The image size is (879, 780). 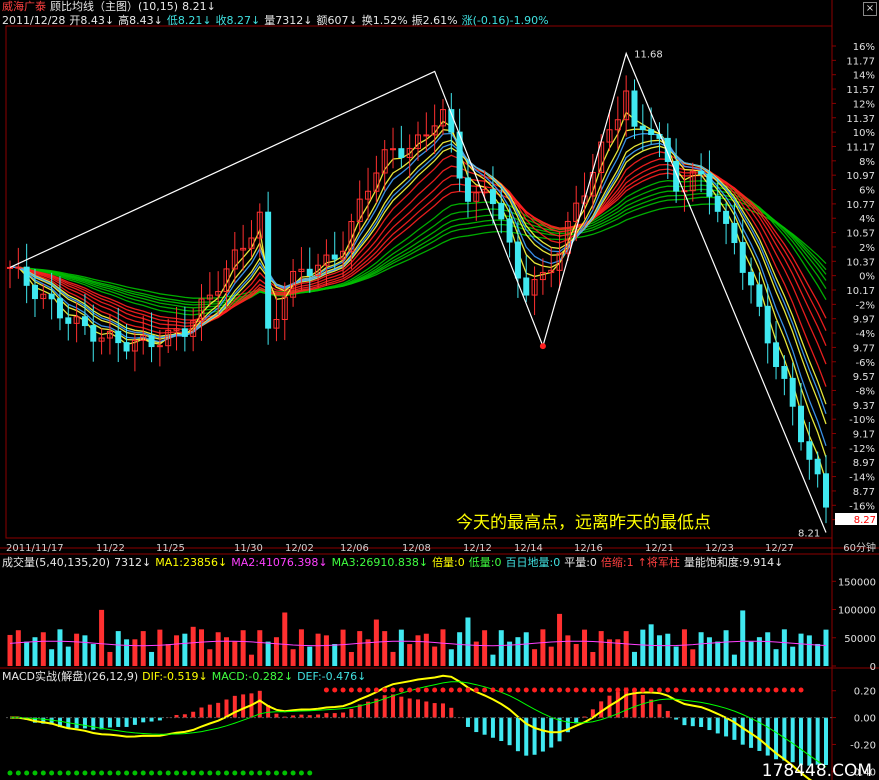 What do you see at coordinates (588, 548) in the screenshot?
I see `time-axis-label: 12/16` at bounding box center [588, 548].